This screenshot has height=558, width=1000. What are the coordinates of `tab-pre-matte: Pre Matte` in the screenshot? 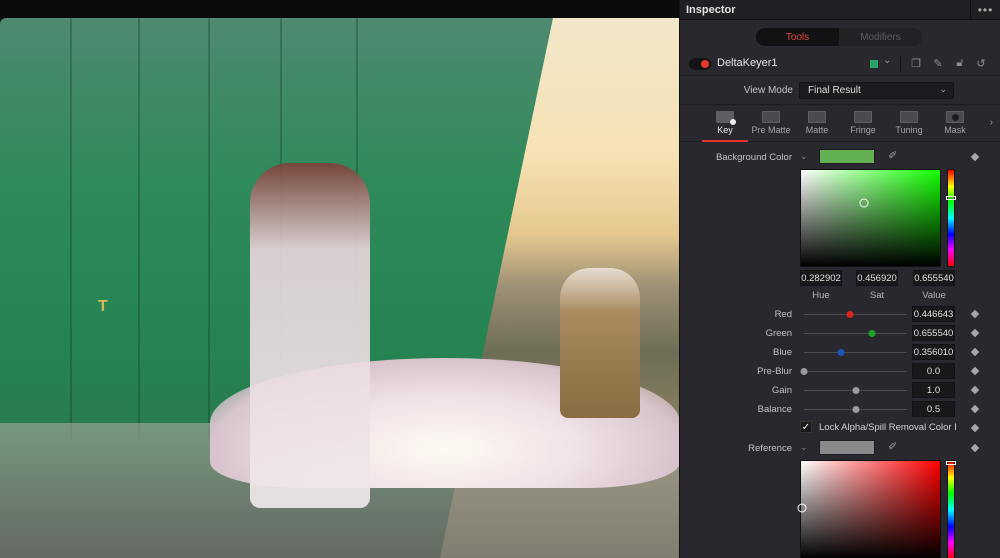 It's located at (771, 125).